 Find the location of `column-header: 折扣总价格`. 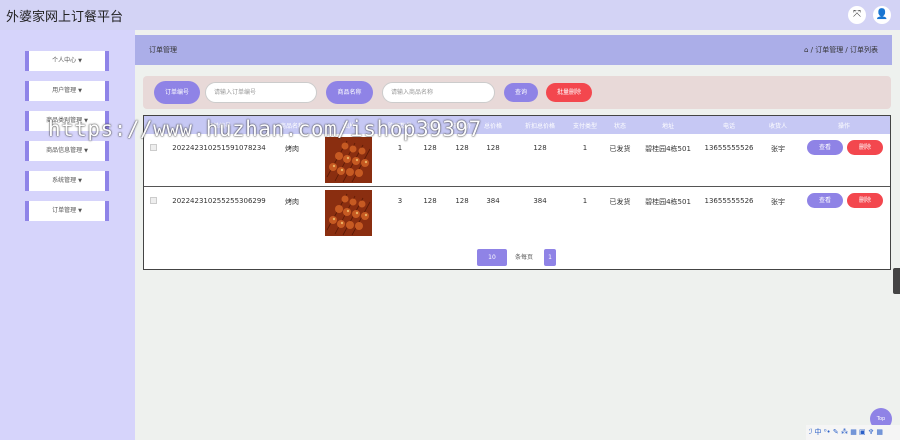

column-header: 折扣总价格 is located at coordinates (540, 125).